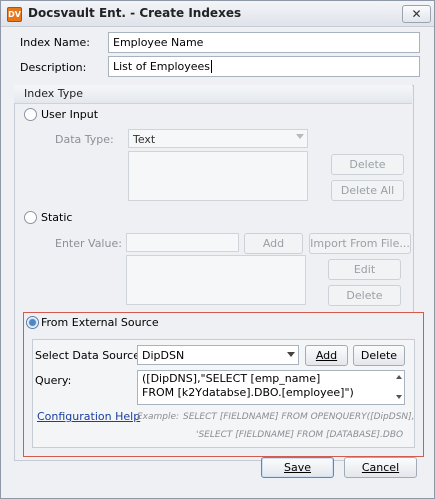 Image resolution: width=435 pixels, height=499 pixels. Describe the element at coordinates (30, 217) in the screenshot. I see `static-radio` at that location.